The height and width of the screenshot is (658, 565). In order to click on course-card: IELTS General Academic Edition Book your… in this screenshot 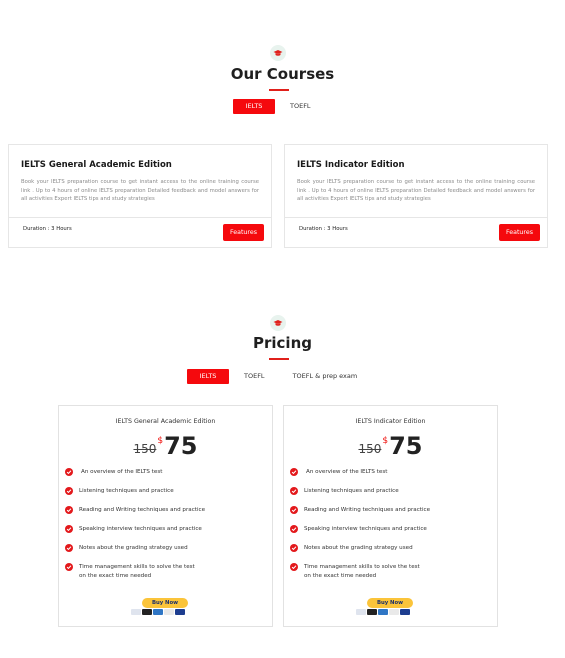, I will do `click(140, 196)`.